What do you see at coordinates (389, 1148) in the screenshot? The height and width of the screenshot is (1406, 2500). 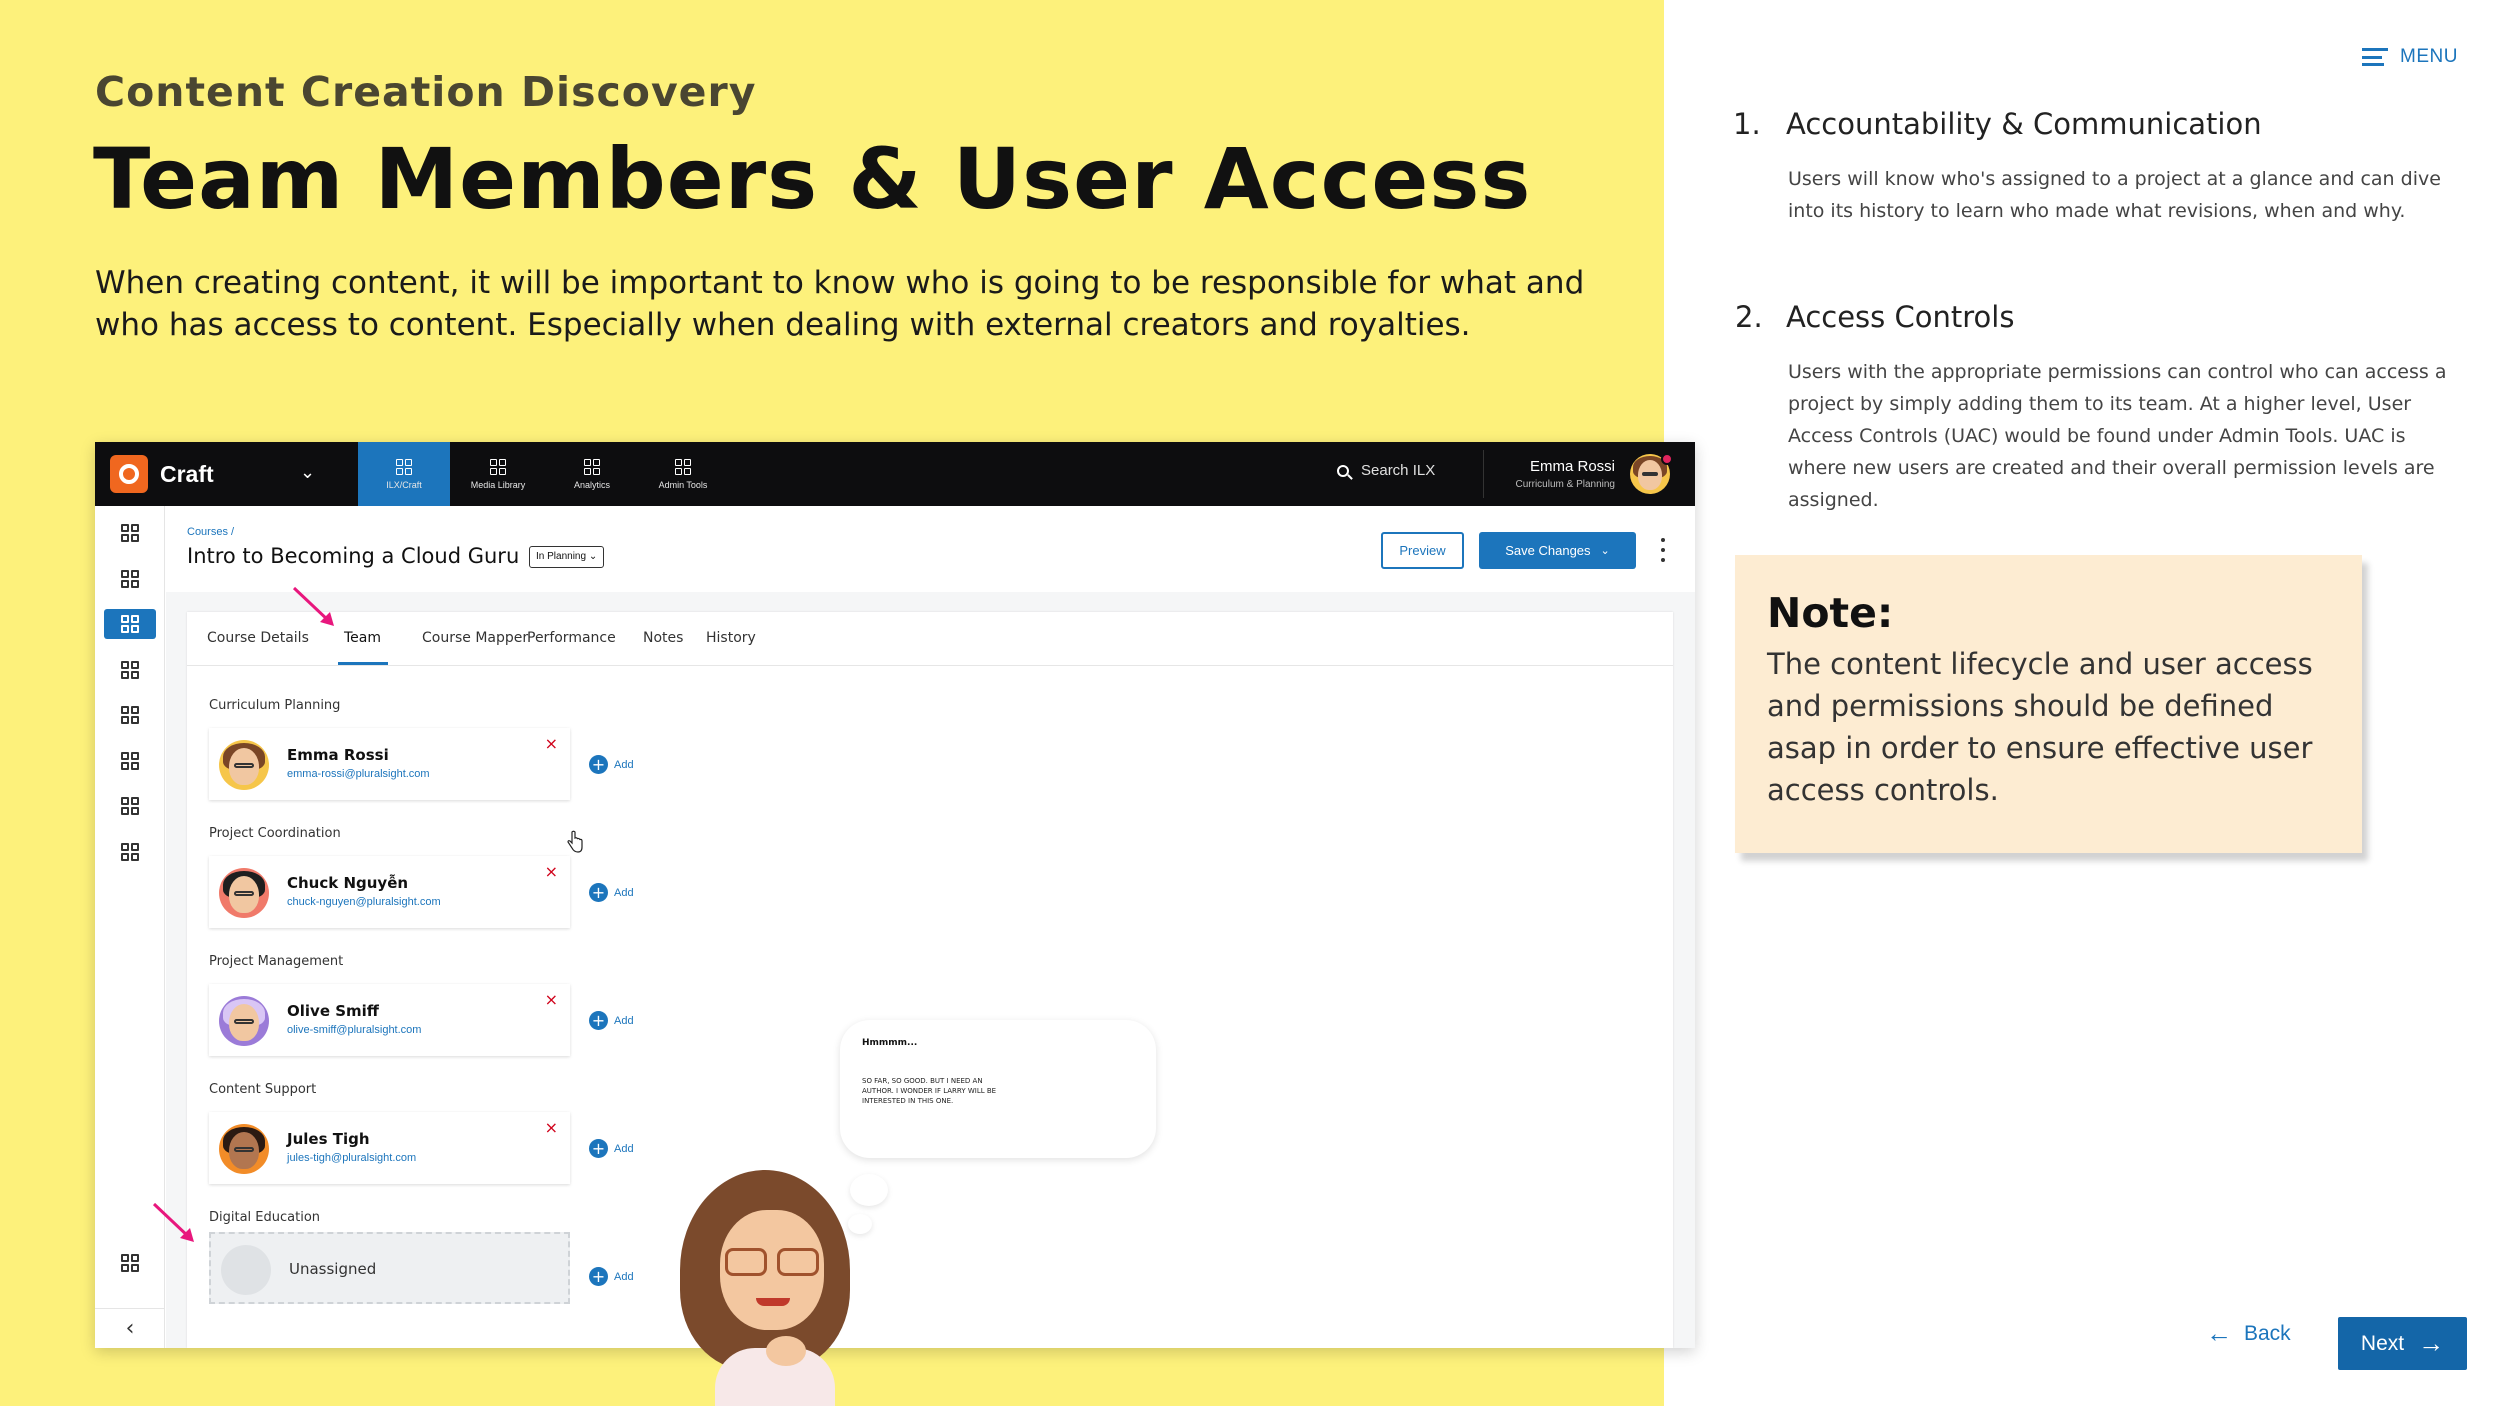 I see `member-card: Jules Tigh jules-tigh@pluralsight.com ×` at bounding box center [389, 1148].